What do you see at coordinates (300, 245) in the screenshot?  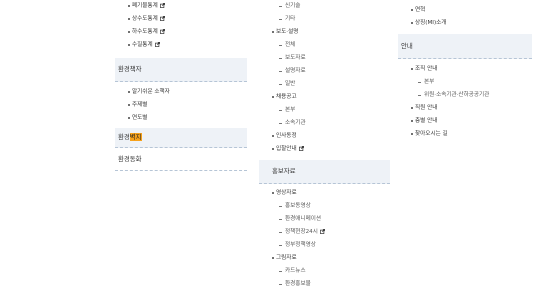 I see `menu-link-label: 정부정책영상` at bounding box center [300, 245].